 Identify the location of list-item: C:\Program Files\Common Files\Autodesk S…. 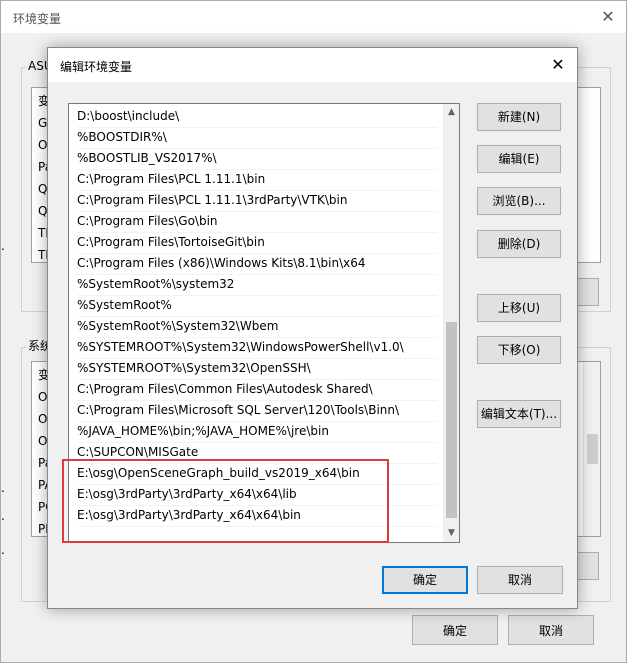
(257, 390).